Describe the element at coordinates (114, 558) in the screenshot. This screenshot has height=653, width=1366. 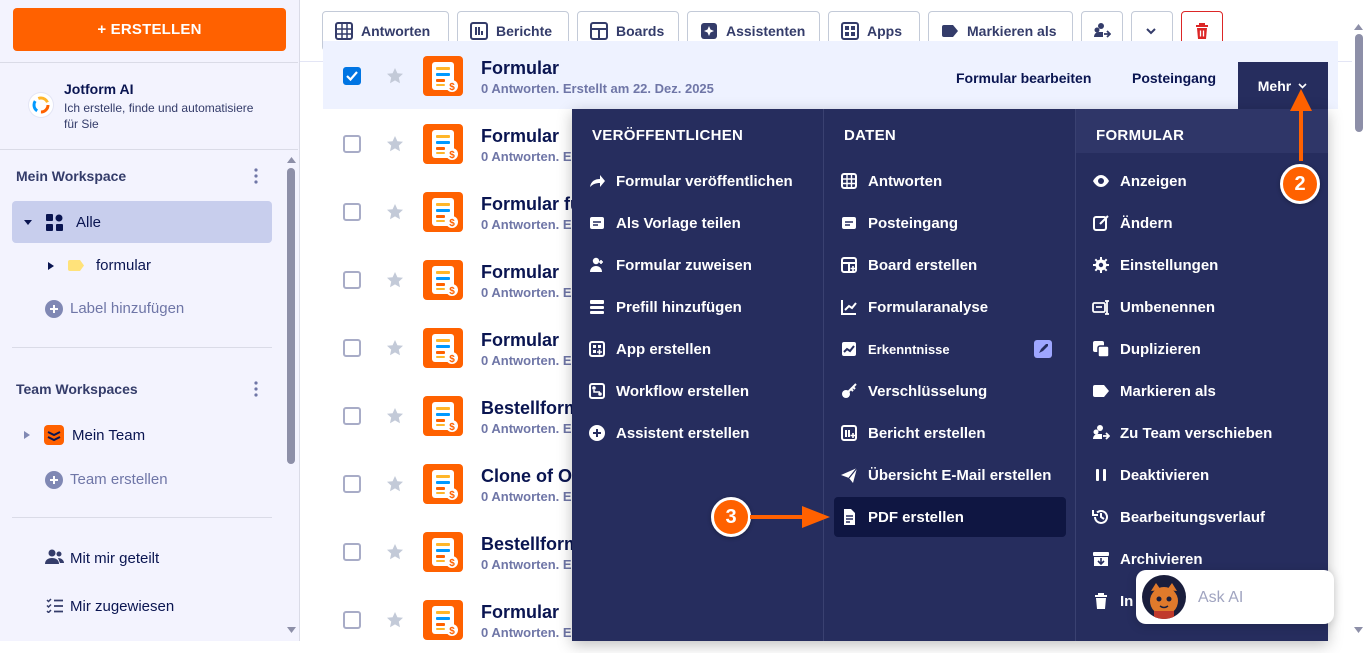
I see `sidebar-item-shared: Mit mir geteilt` at that location.